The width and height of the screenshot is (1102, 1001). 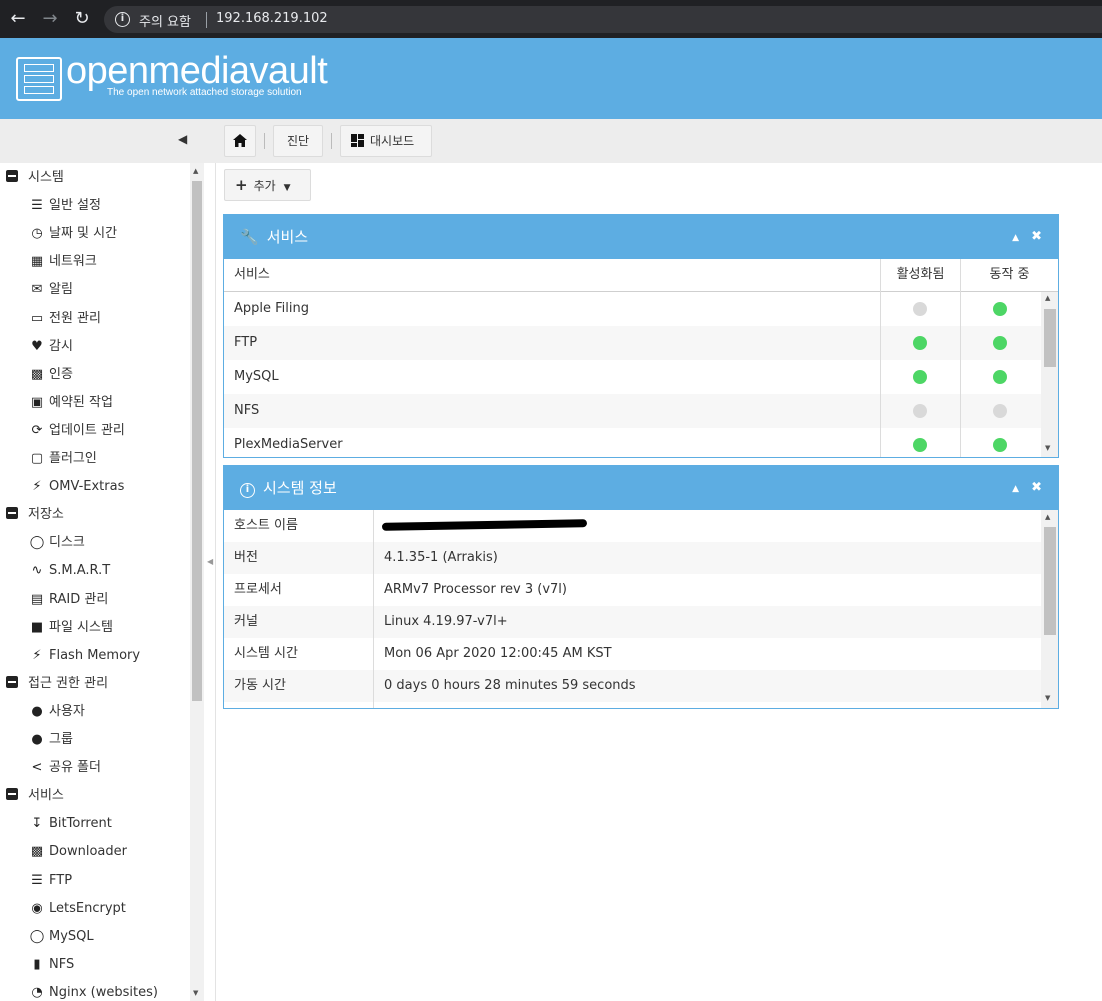 What do you see at coordinates (82, 19) in the screenshot?
I see `reload-icon: ↻` at bounding box center [82, 19].